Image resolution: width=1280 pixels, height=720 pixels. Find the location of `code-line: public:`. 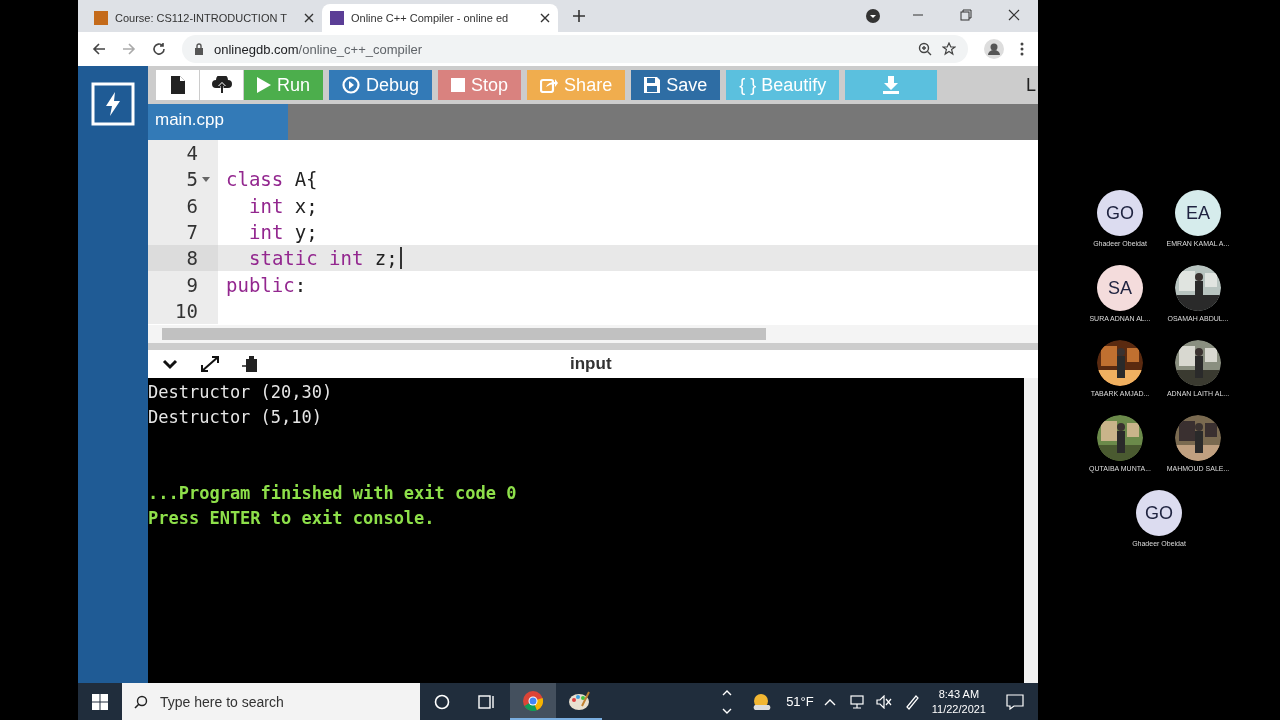

code-line: public: is located at coordinates (266, 284).